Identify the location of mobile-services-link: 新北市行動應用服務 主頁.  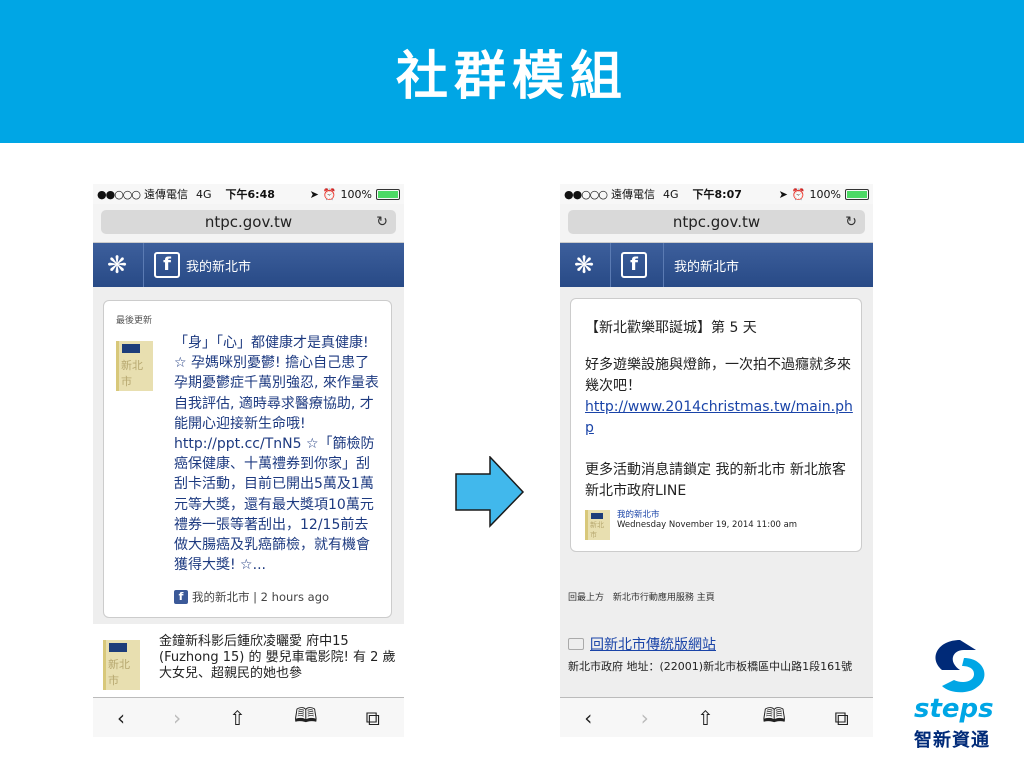
(664, 598).